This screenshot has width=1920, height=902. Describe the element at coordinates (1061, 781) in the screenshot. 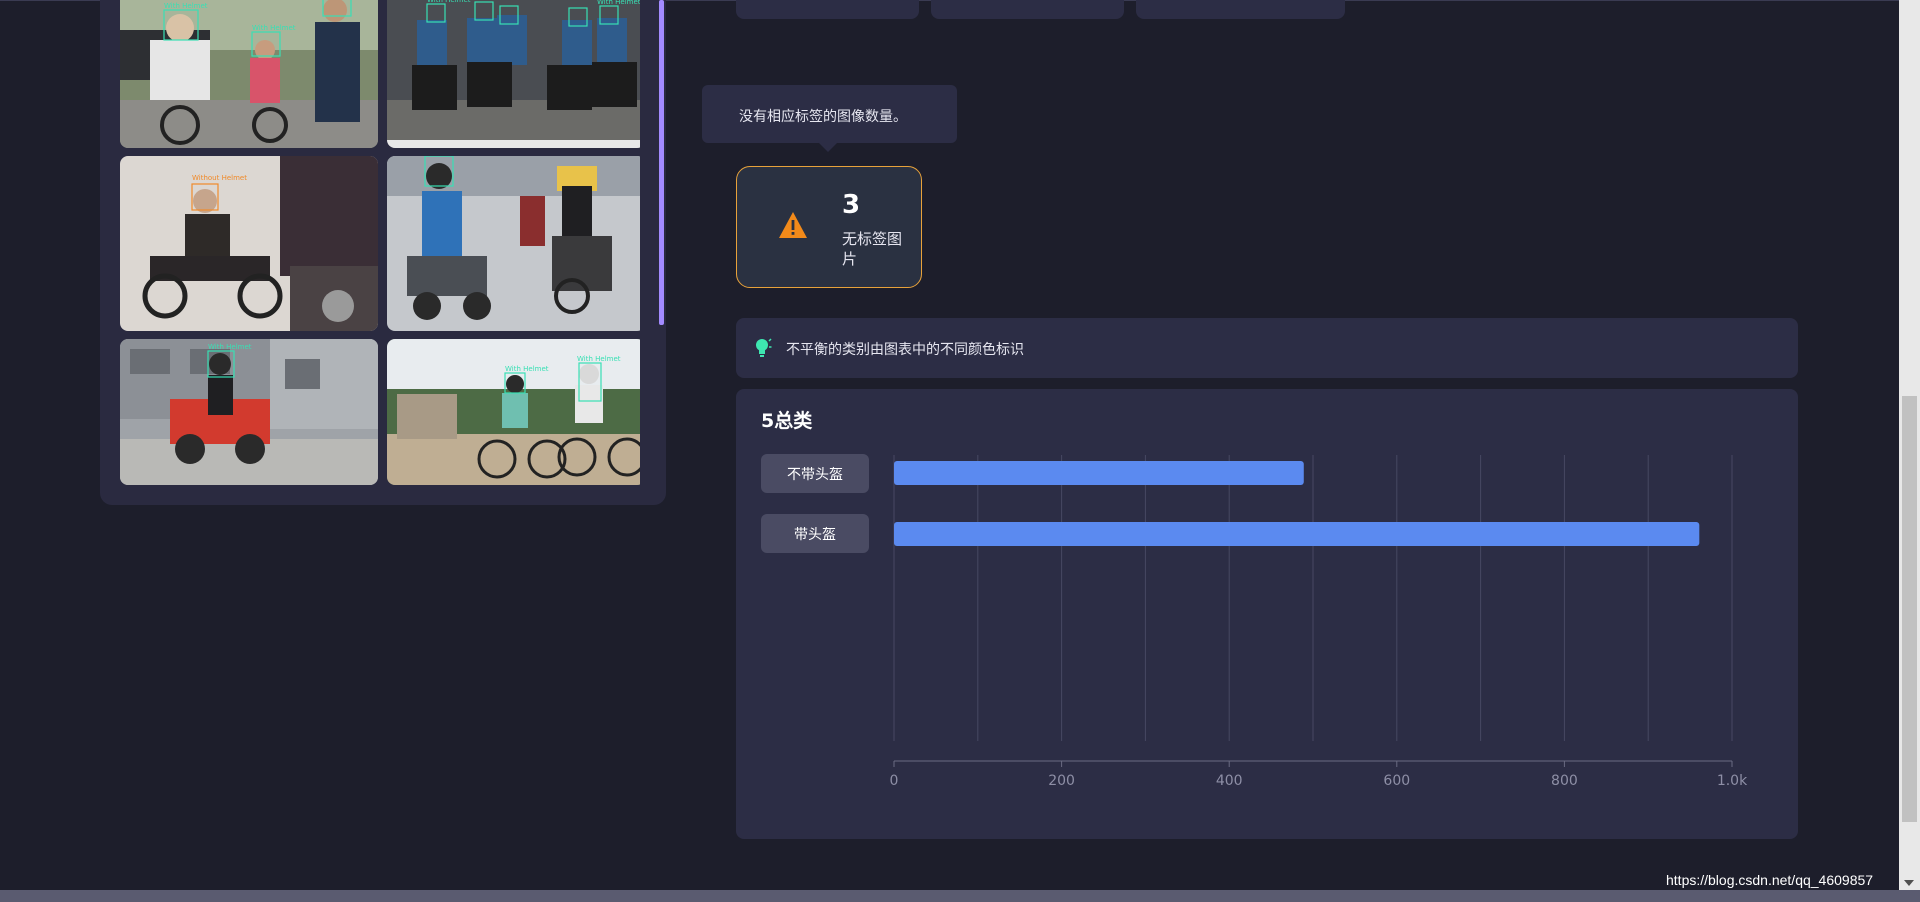

I see `x-tick-label: 200` at that location.